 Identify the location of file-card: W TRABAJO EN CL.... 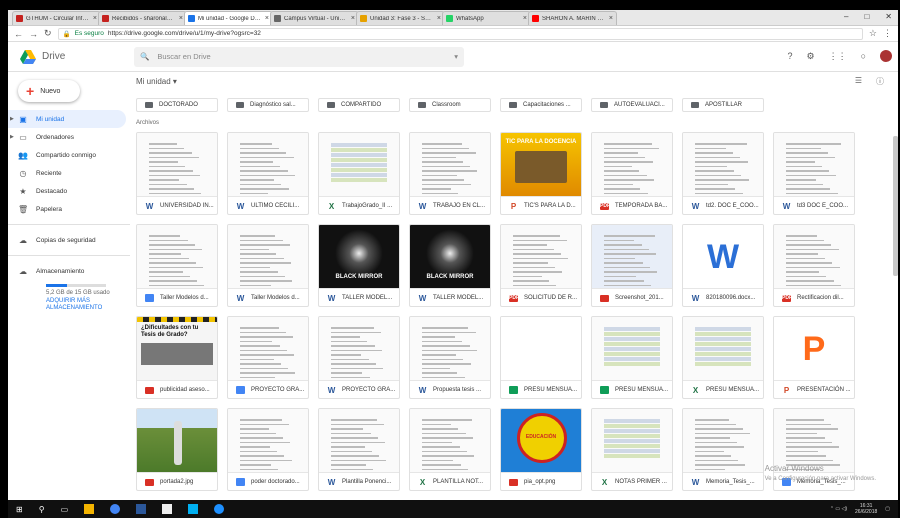
(450, 173).